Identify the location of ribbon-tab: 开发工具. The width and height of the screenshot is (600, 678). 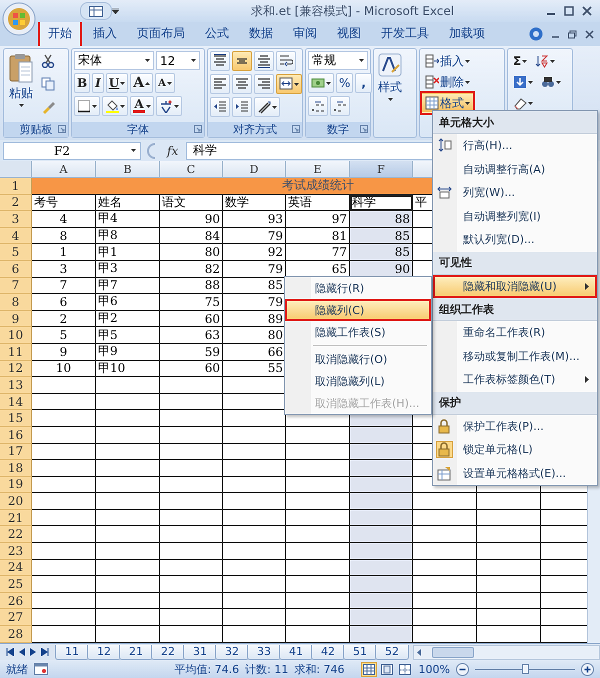
(405, 34).